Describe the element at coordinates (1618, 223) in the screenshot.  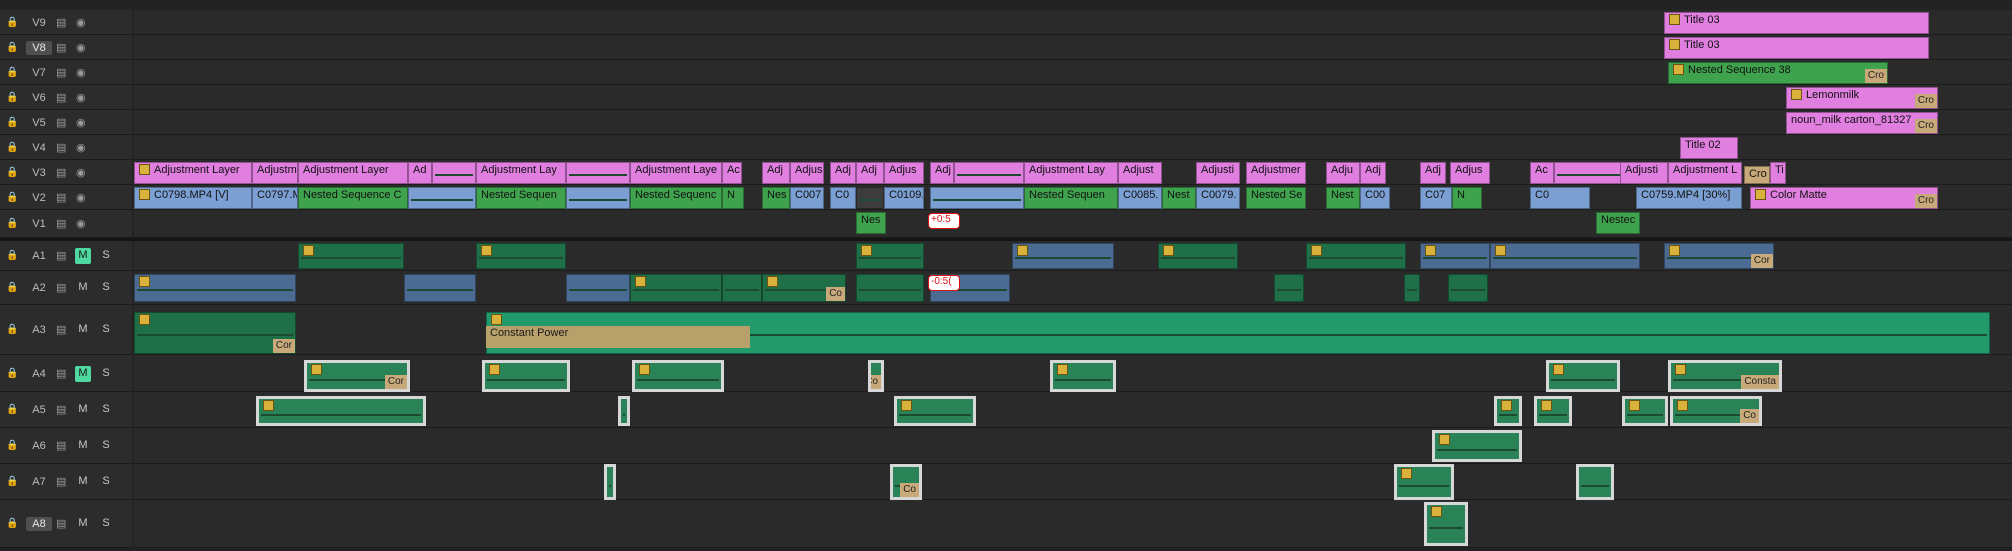
I see `clip: Nestec` at that location.